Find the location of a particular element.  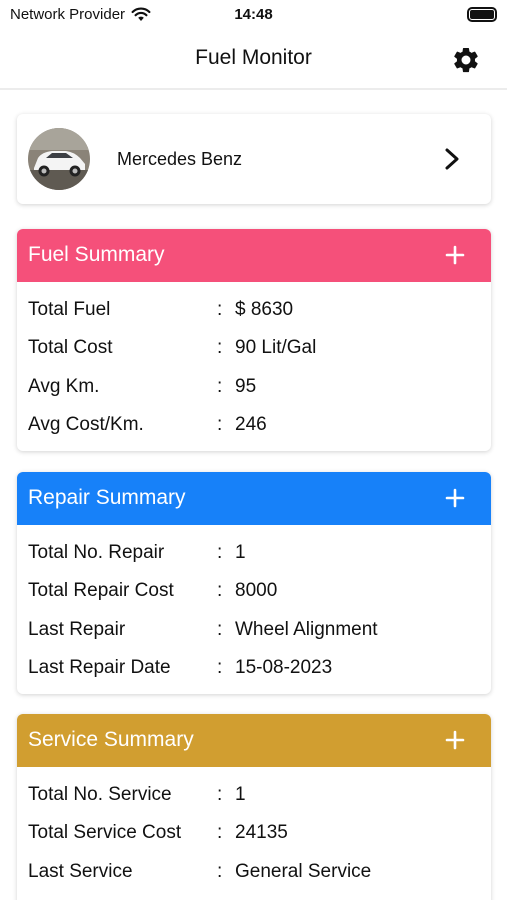

row-label: Total Service Cost is located at coordinates (105, 833).